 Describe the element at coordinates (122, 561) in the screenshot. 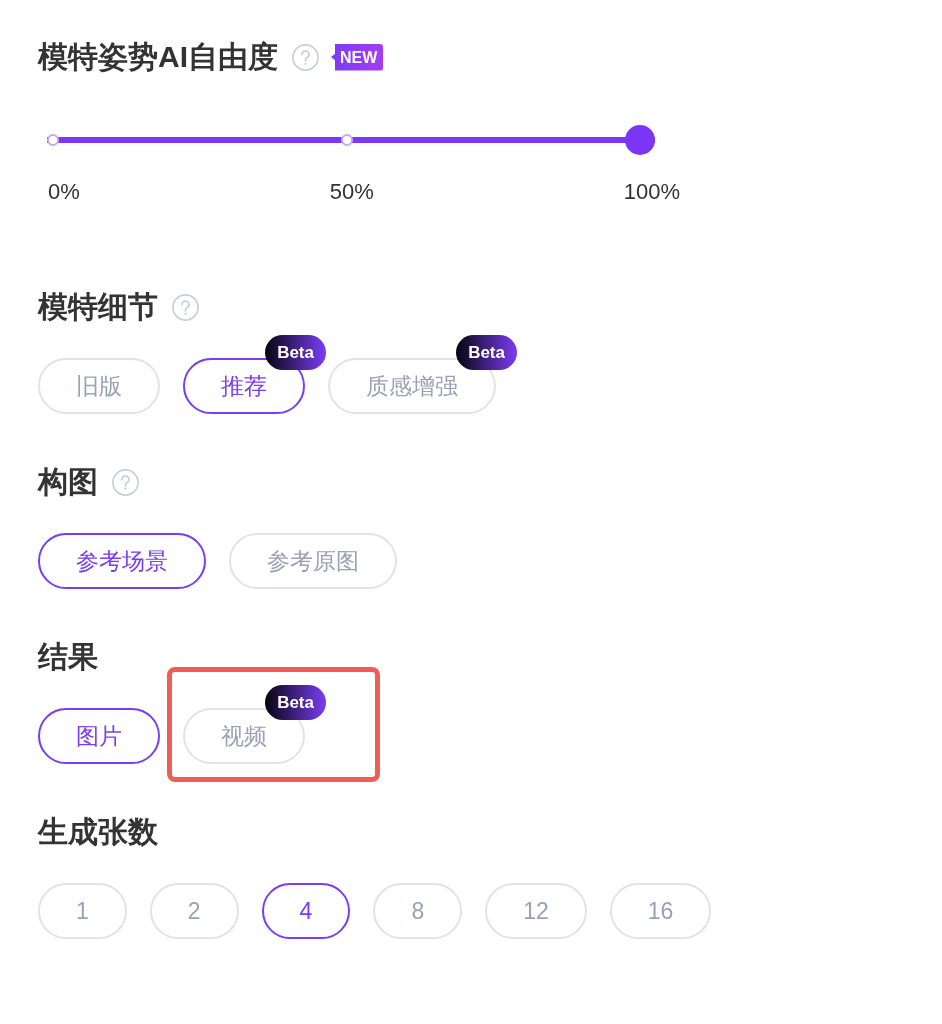

I see `option-button: 参考场景` at that location.